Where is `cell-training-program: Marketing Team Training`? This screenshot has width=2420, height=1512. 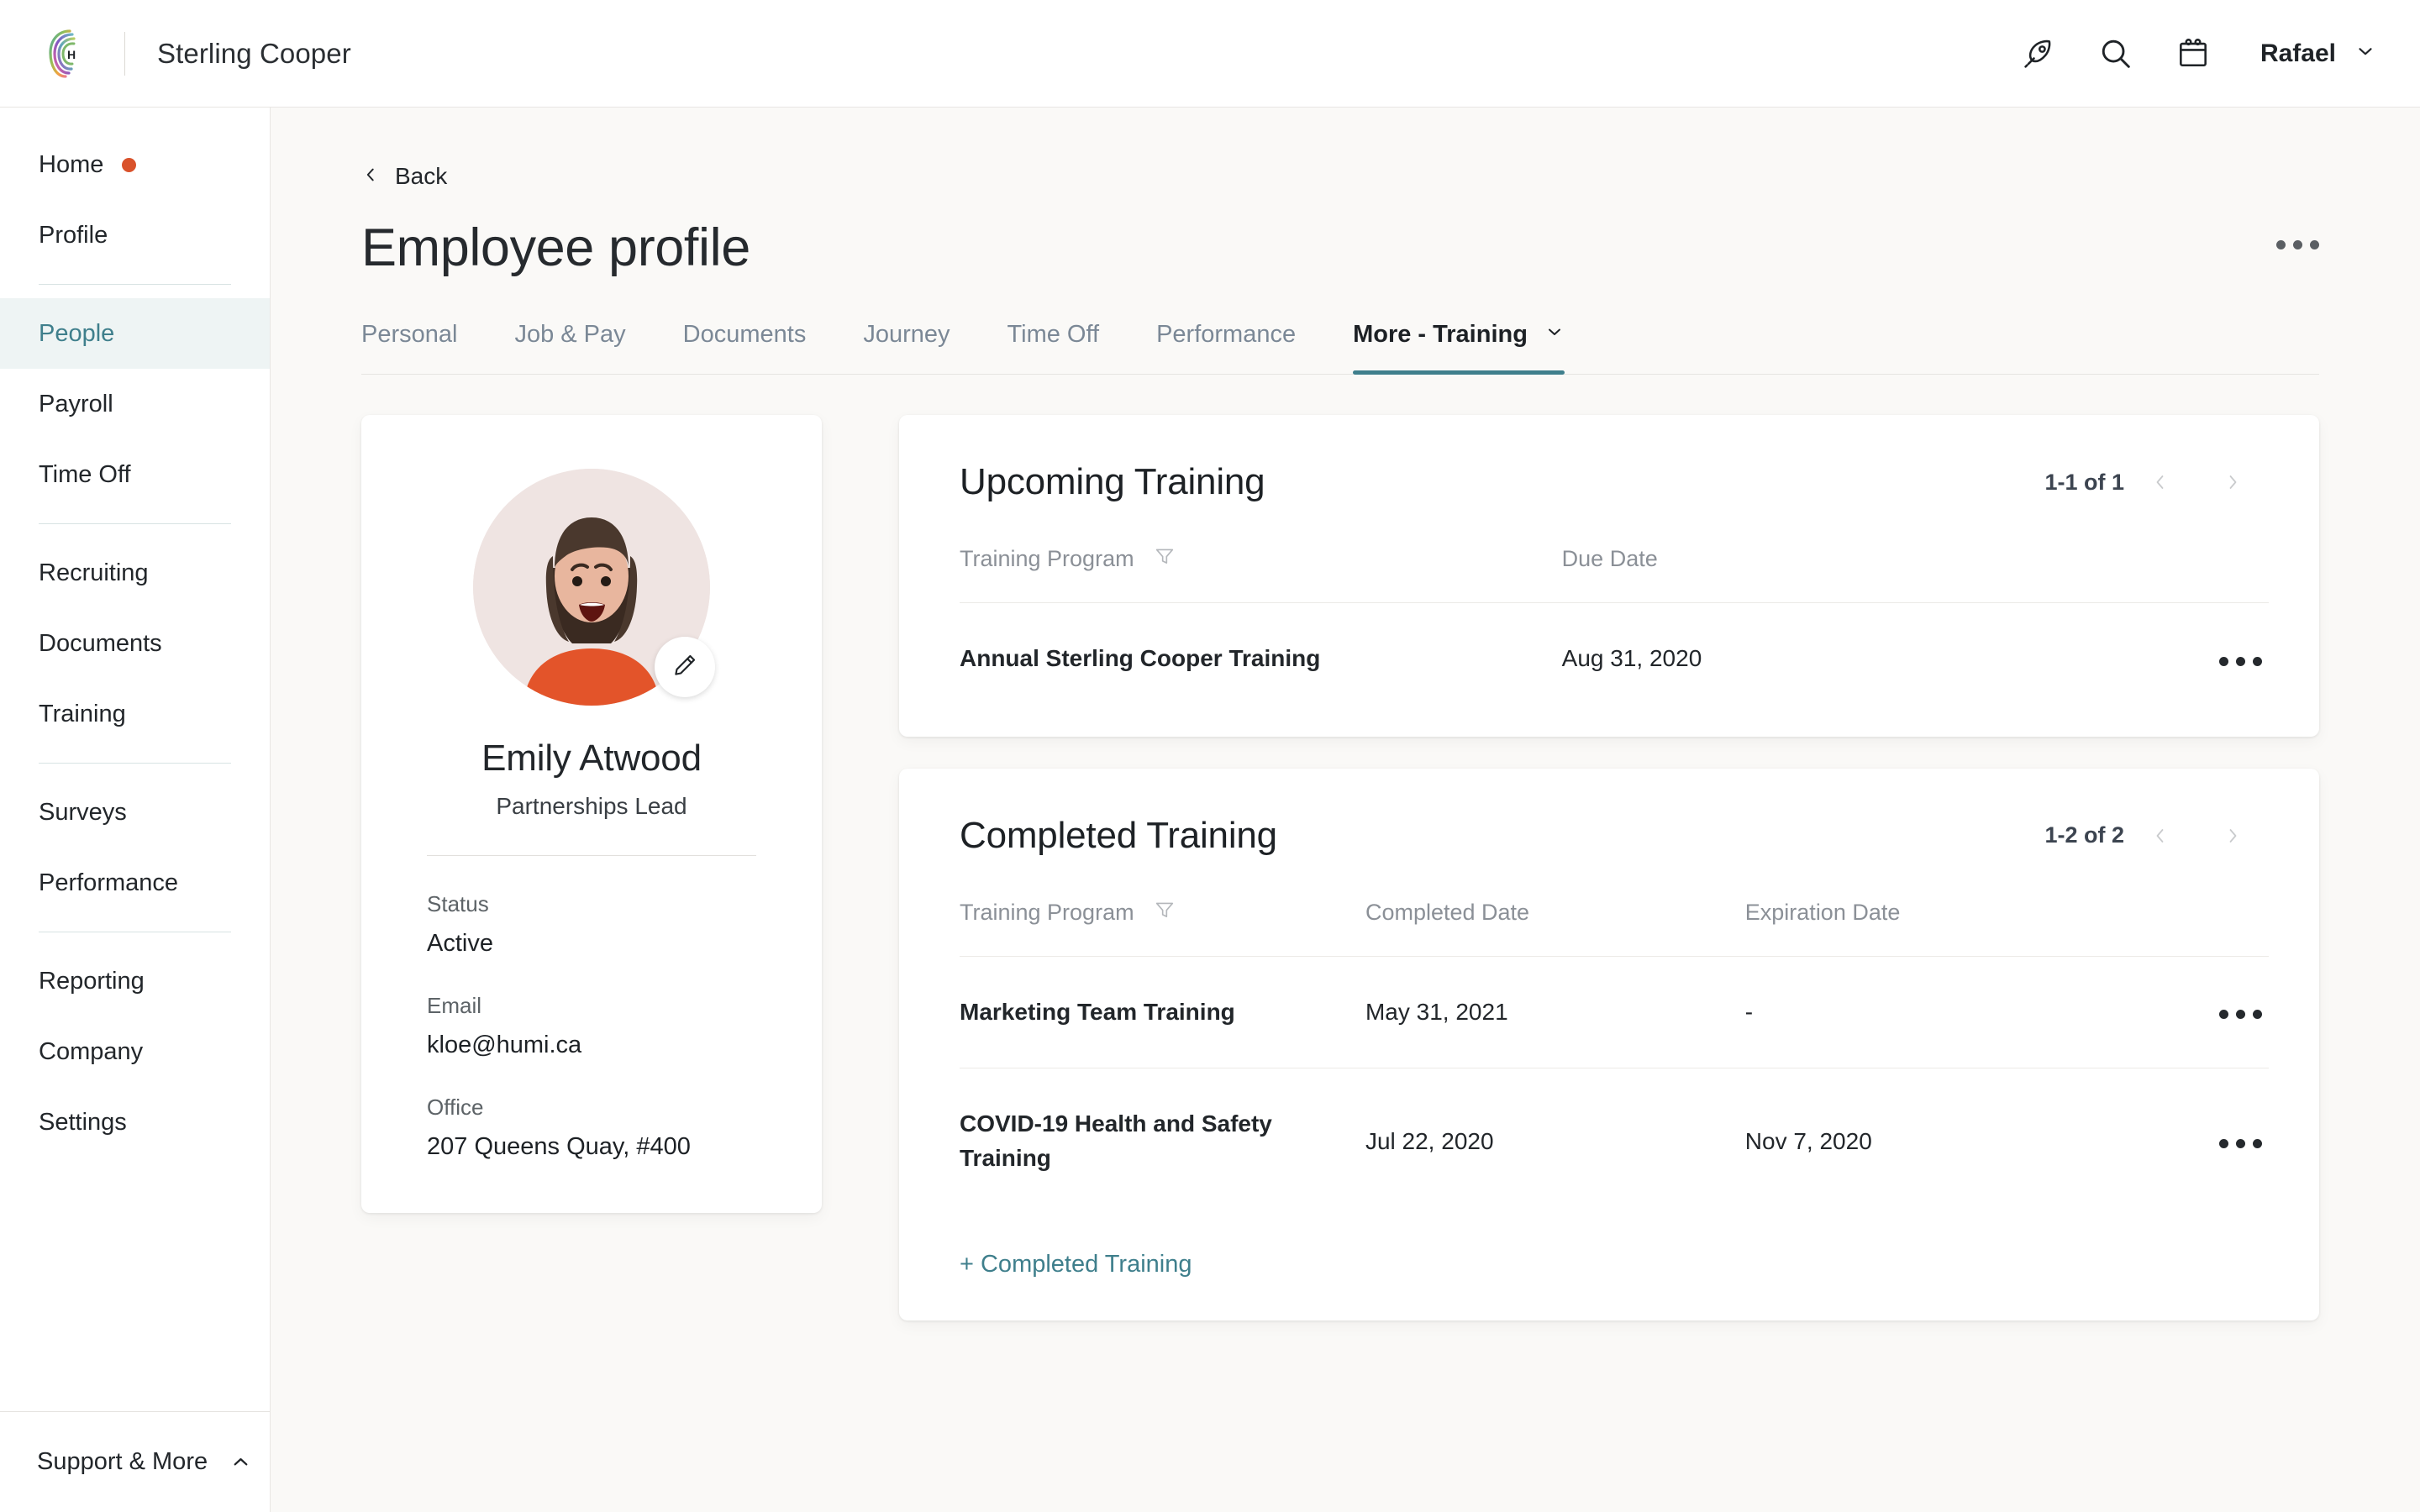
cell-training-program: Marketing Team Training is located at coordinates (1163, 1012).